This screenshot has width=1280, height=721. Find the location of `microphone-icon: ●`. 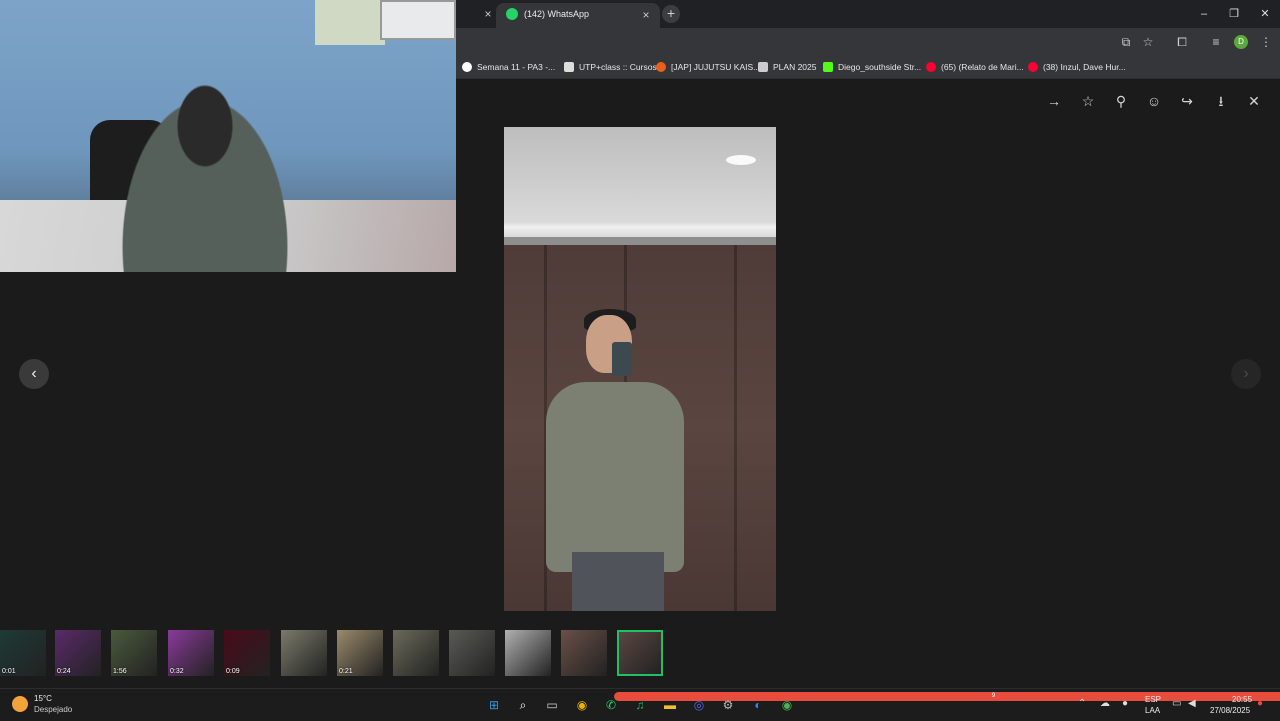

microphone-icon: ● is located at coordinates (1125, 703).